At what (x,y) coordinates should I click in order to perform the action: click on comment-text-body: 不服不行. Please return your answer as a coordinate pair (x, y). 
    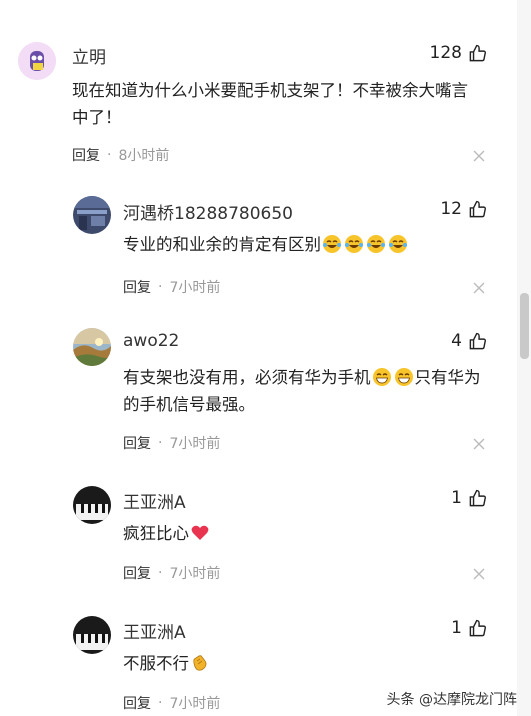
    Looking at the image, I should click on (156, 663).